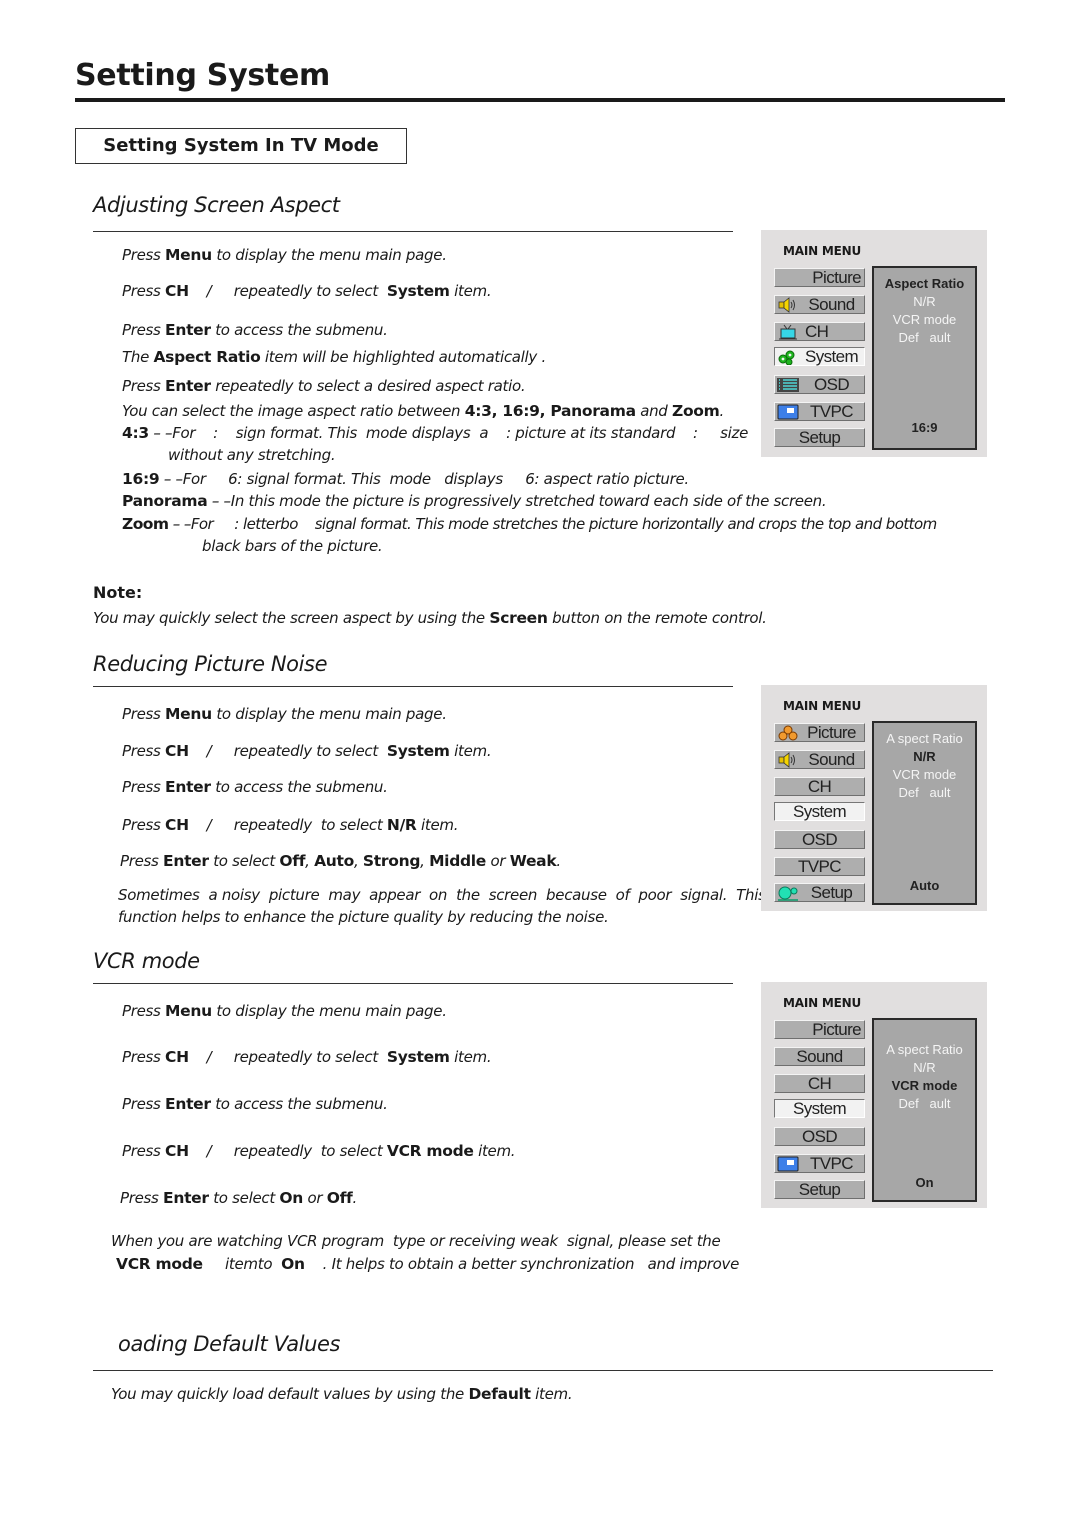 This screenshot has width=1080, height=1522. I want to click on section-heading-box: Setting System In TV Mode, so click(241, 146).